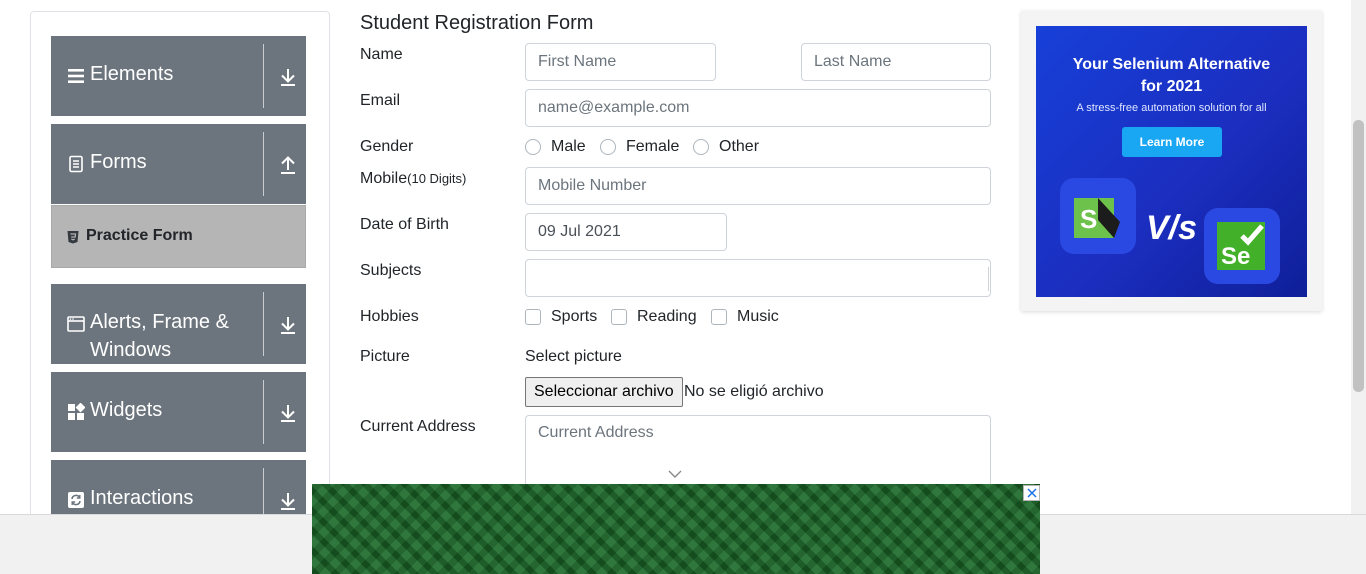  Describe the element at coordinates (385, 356) in the screenshot. I see `picture-label: Picture` at that location.